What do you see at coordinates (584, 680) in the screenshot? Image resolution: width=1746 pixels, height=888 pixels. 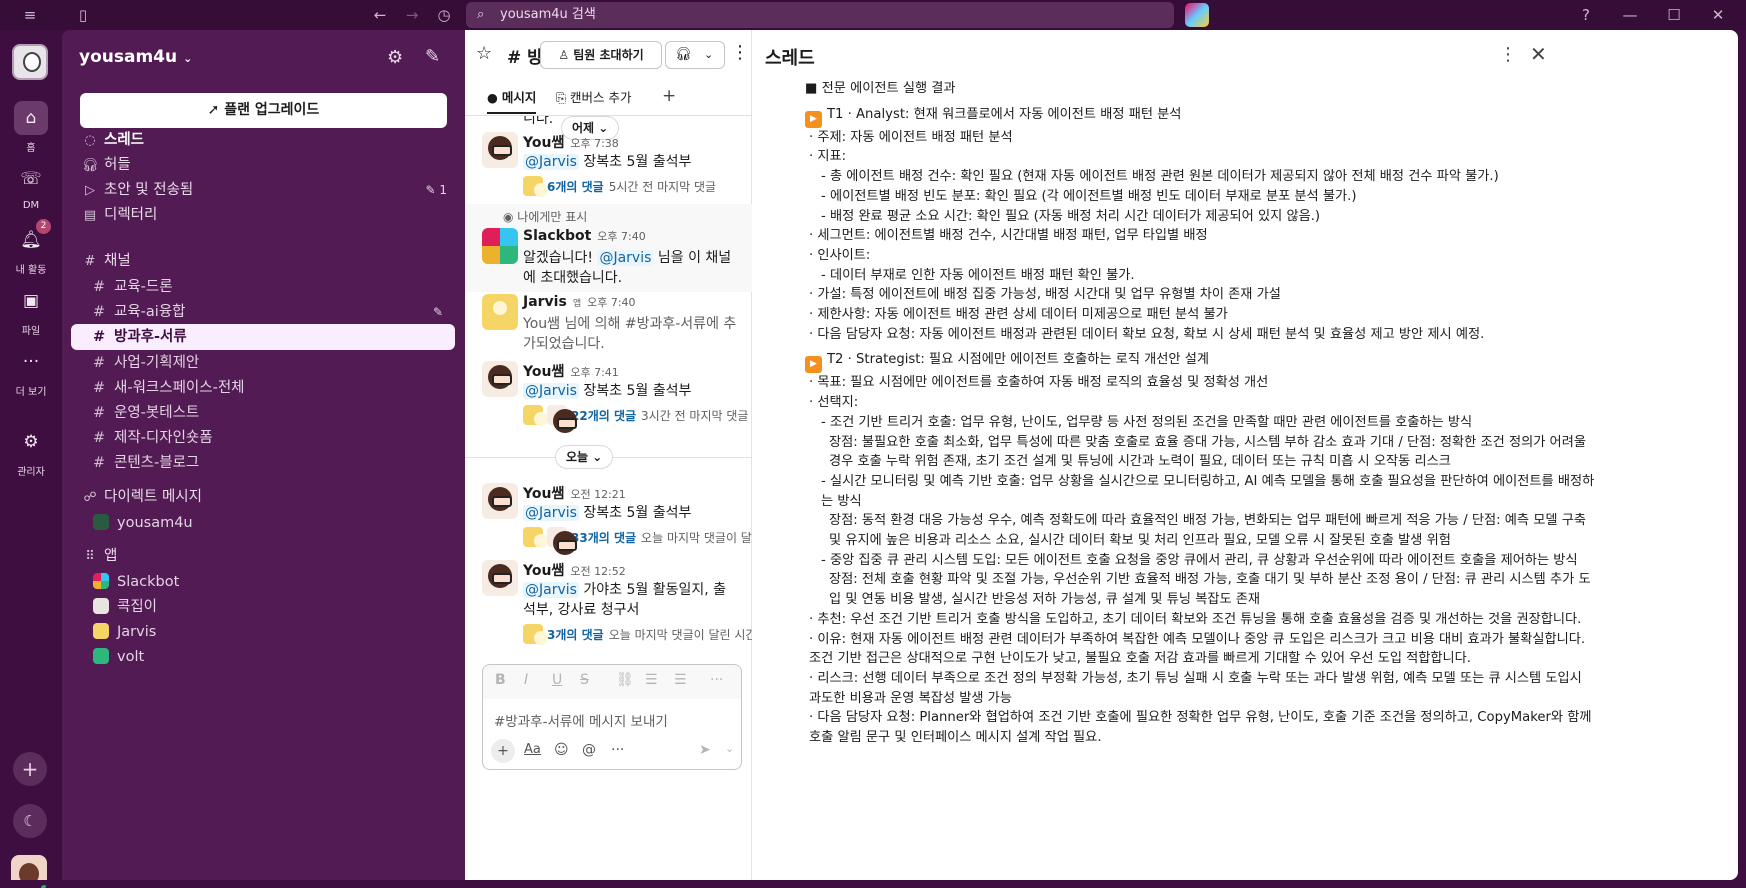 I see `strikethrough-icon: S` at bounding box center [584, 680].